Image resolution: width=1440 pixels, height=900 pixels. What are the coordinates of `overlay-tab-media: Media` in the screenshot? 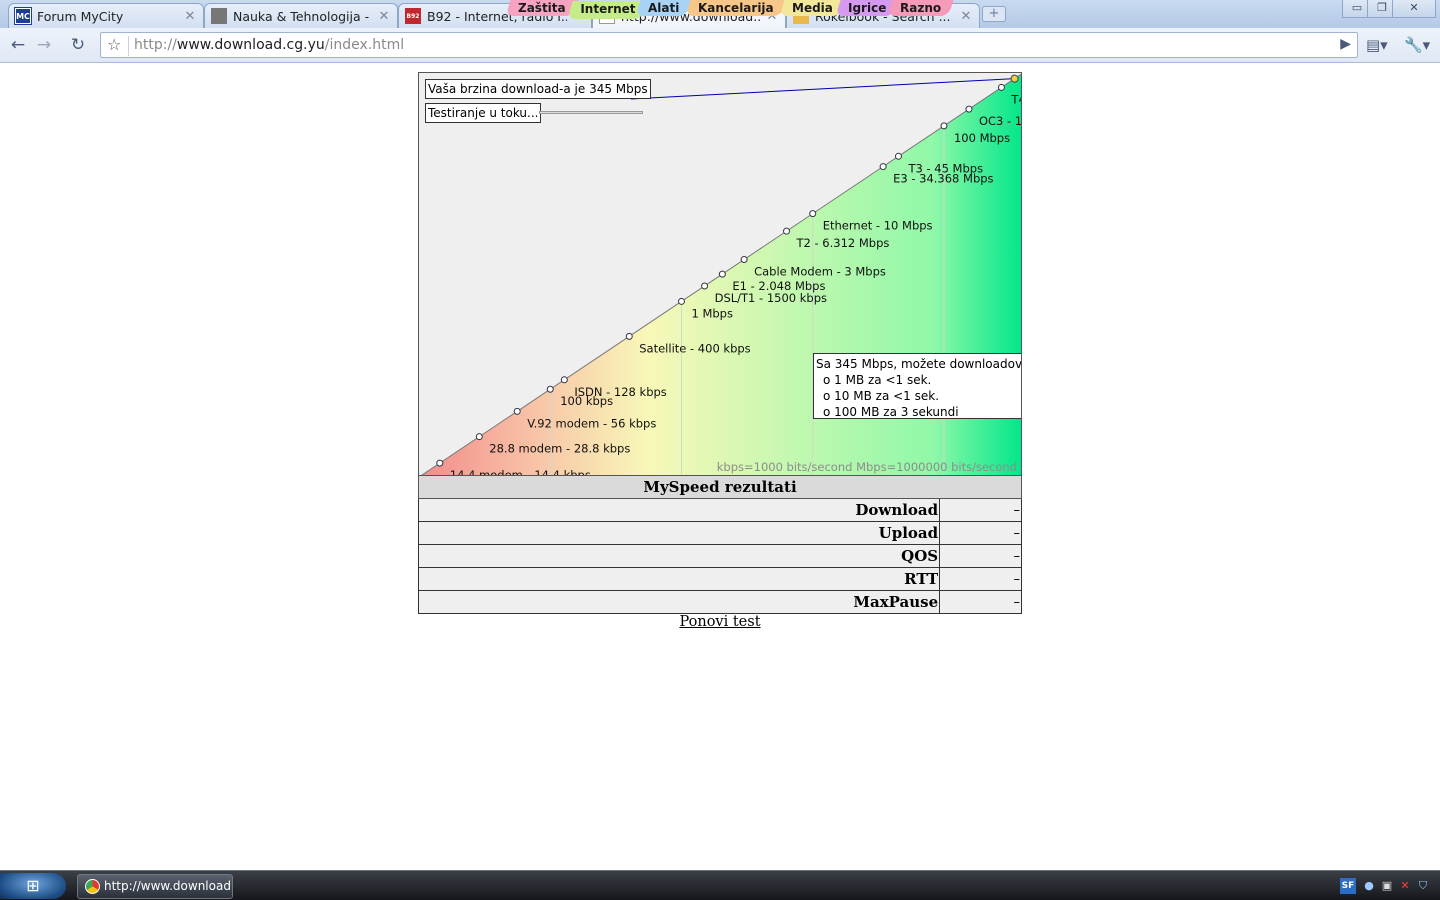 It's located at (812, 8).